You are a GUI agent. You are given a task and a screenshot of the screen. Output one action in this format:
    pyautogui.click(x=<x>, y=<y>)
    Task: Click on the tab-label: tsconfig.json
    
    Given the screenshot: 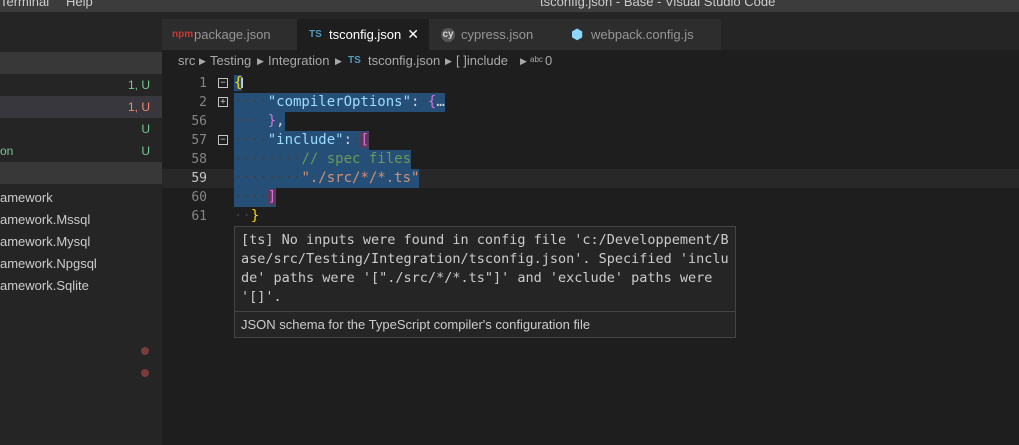 What is the action you would take?
    pyautogui.click(x=365, y=34)
    